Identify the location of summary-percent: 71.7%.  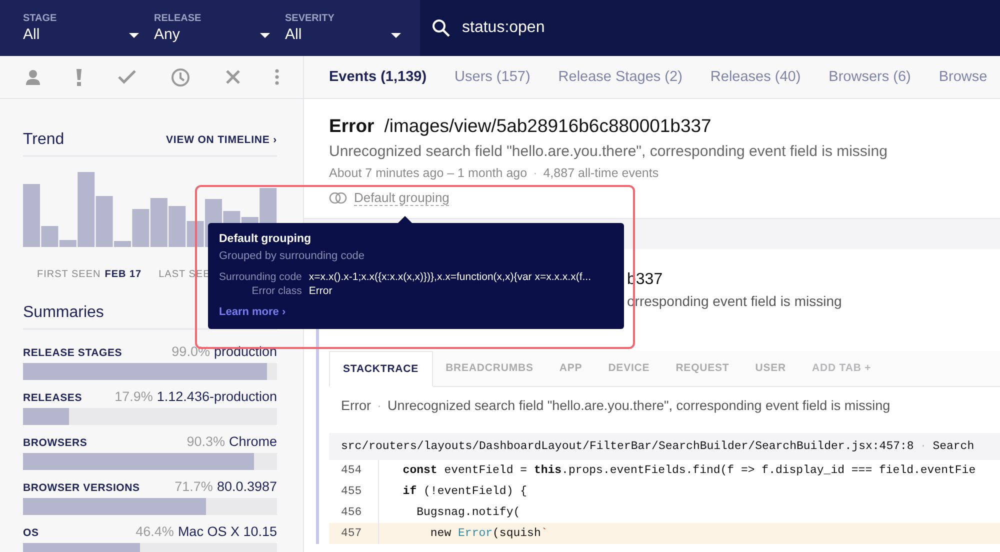
(193, 486).